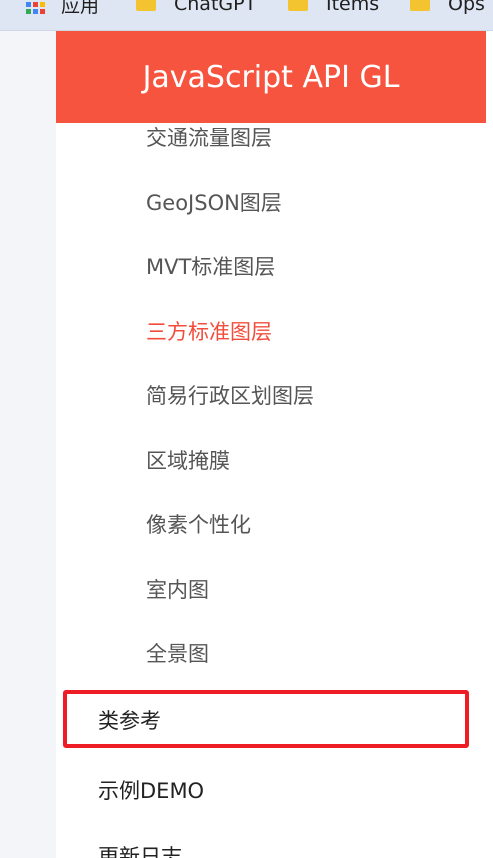 The width and height of the screenshot is (493, 858). Describe the element at coordinates (210, 267) in the screenshot. I see `nav-item-mvt-layer: MVT标准图层` at that location.